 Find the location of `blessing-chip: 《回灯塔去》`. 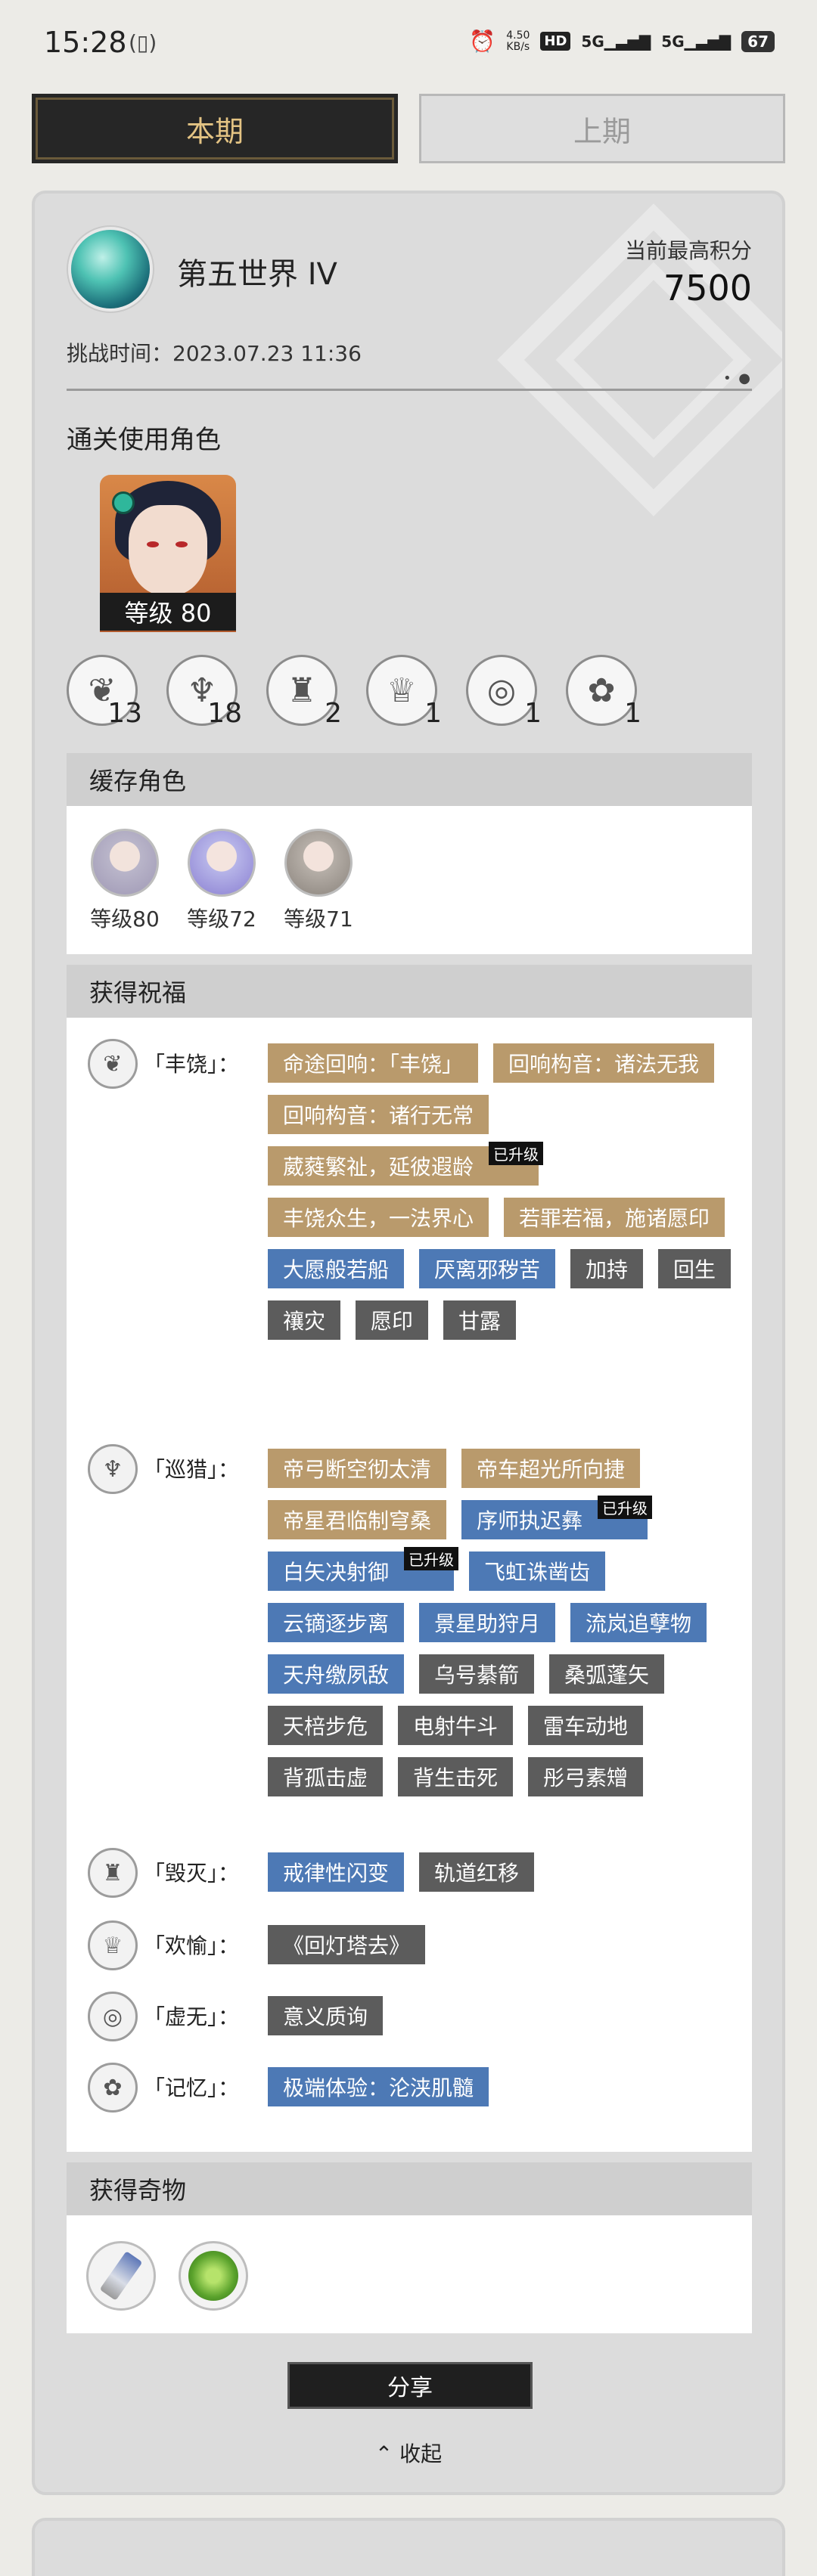

blessing-chip: 《回灯塔去》 is located at coordinates (347, 1945).